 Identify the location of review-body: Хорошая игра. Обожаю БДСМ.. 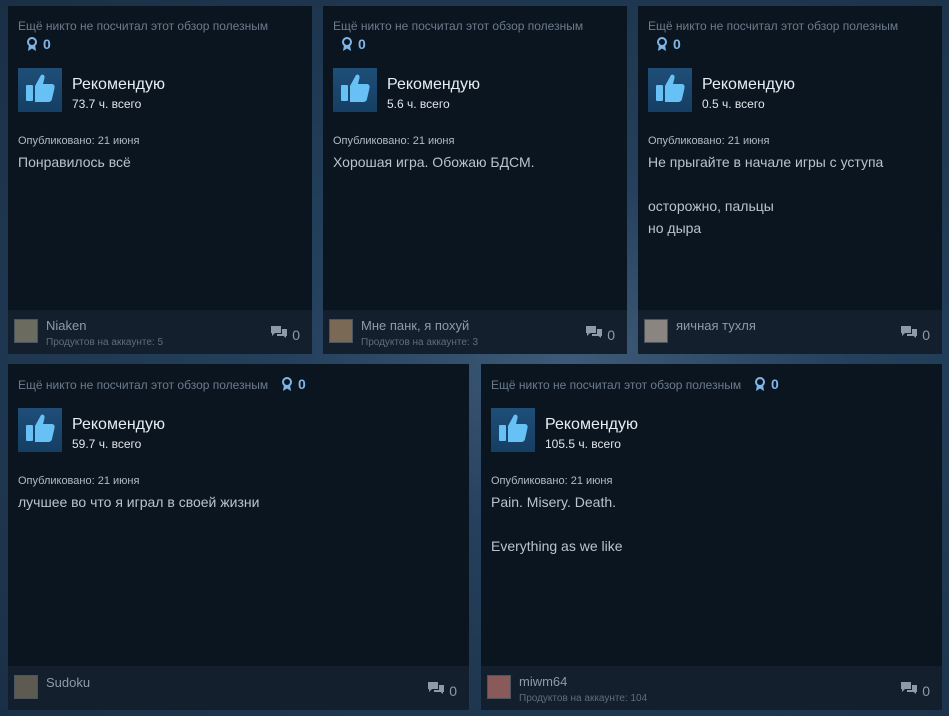
(478, 162).